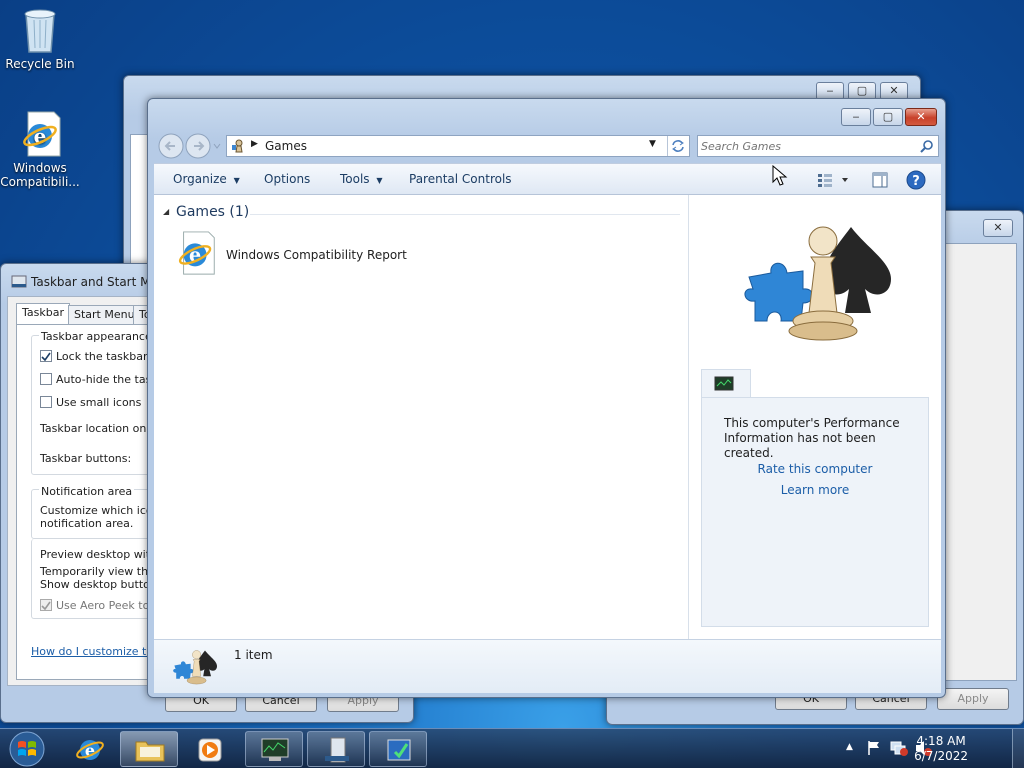  I want to click on games-logo-icon, so click(817, 283).